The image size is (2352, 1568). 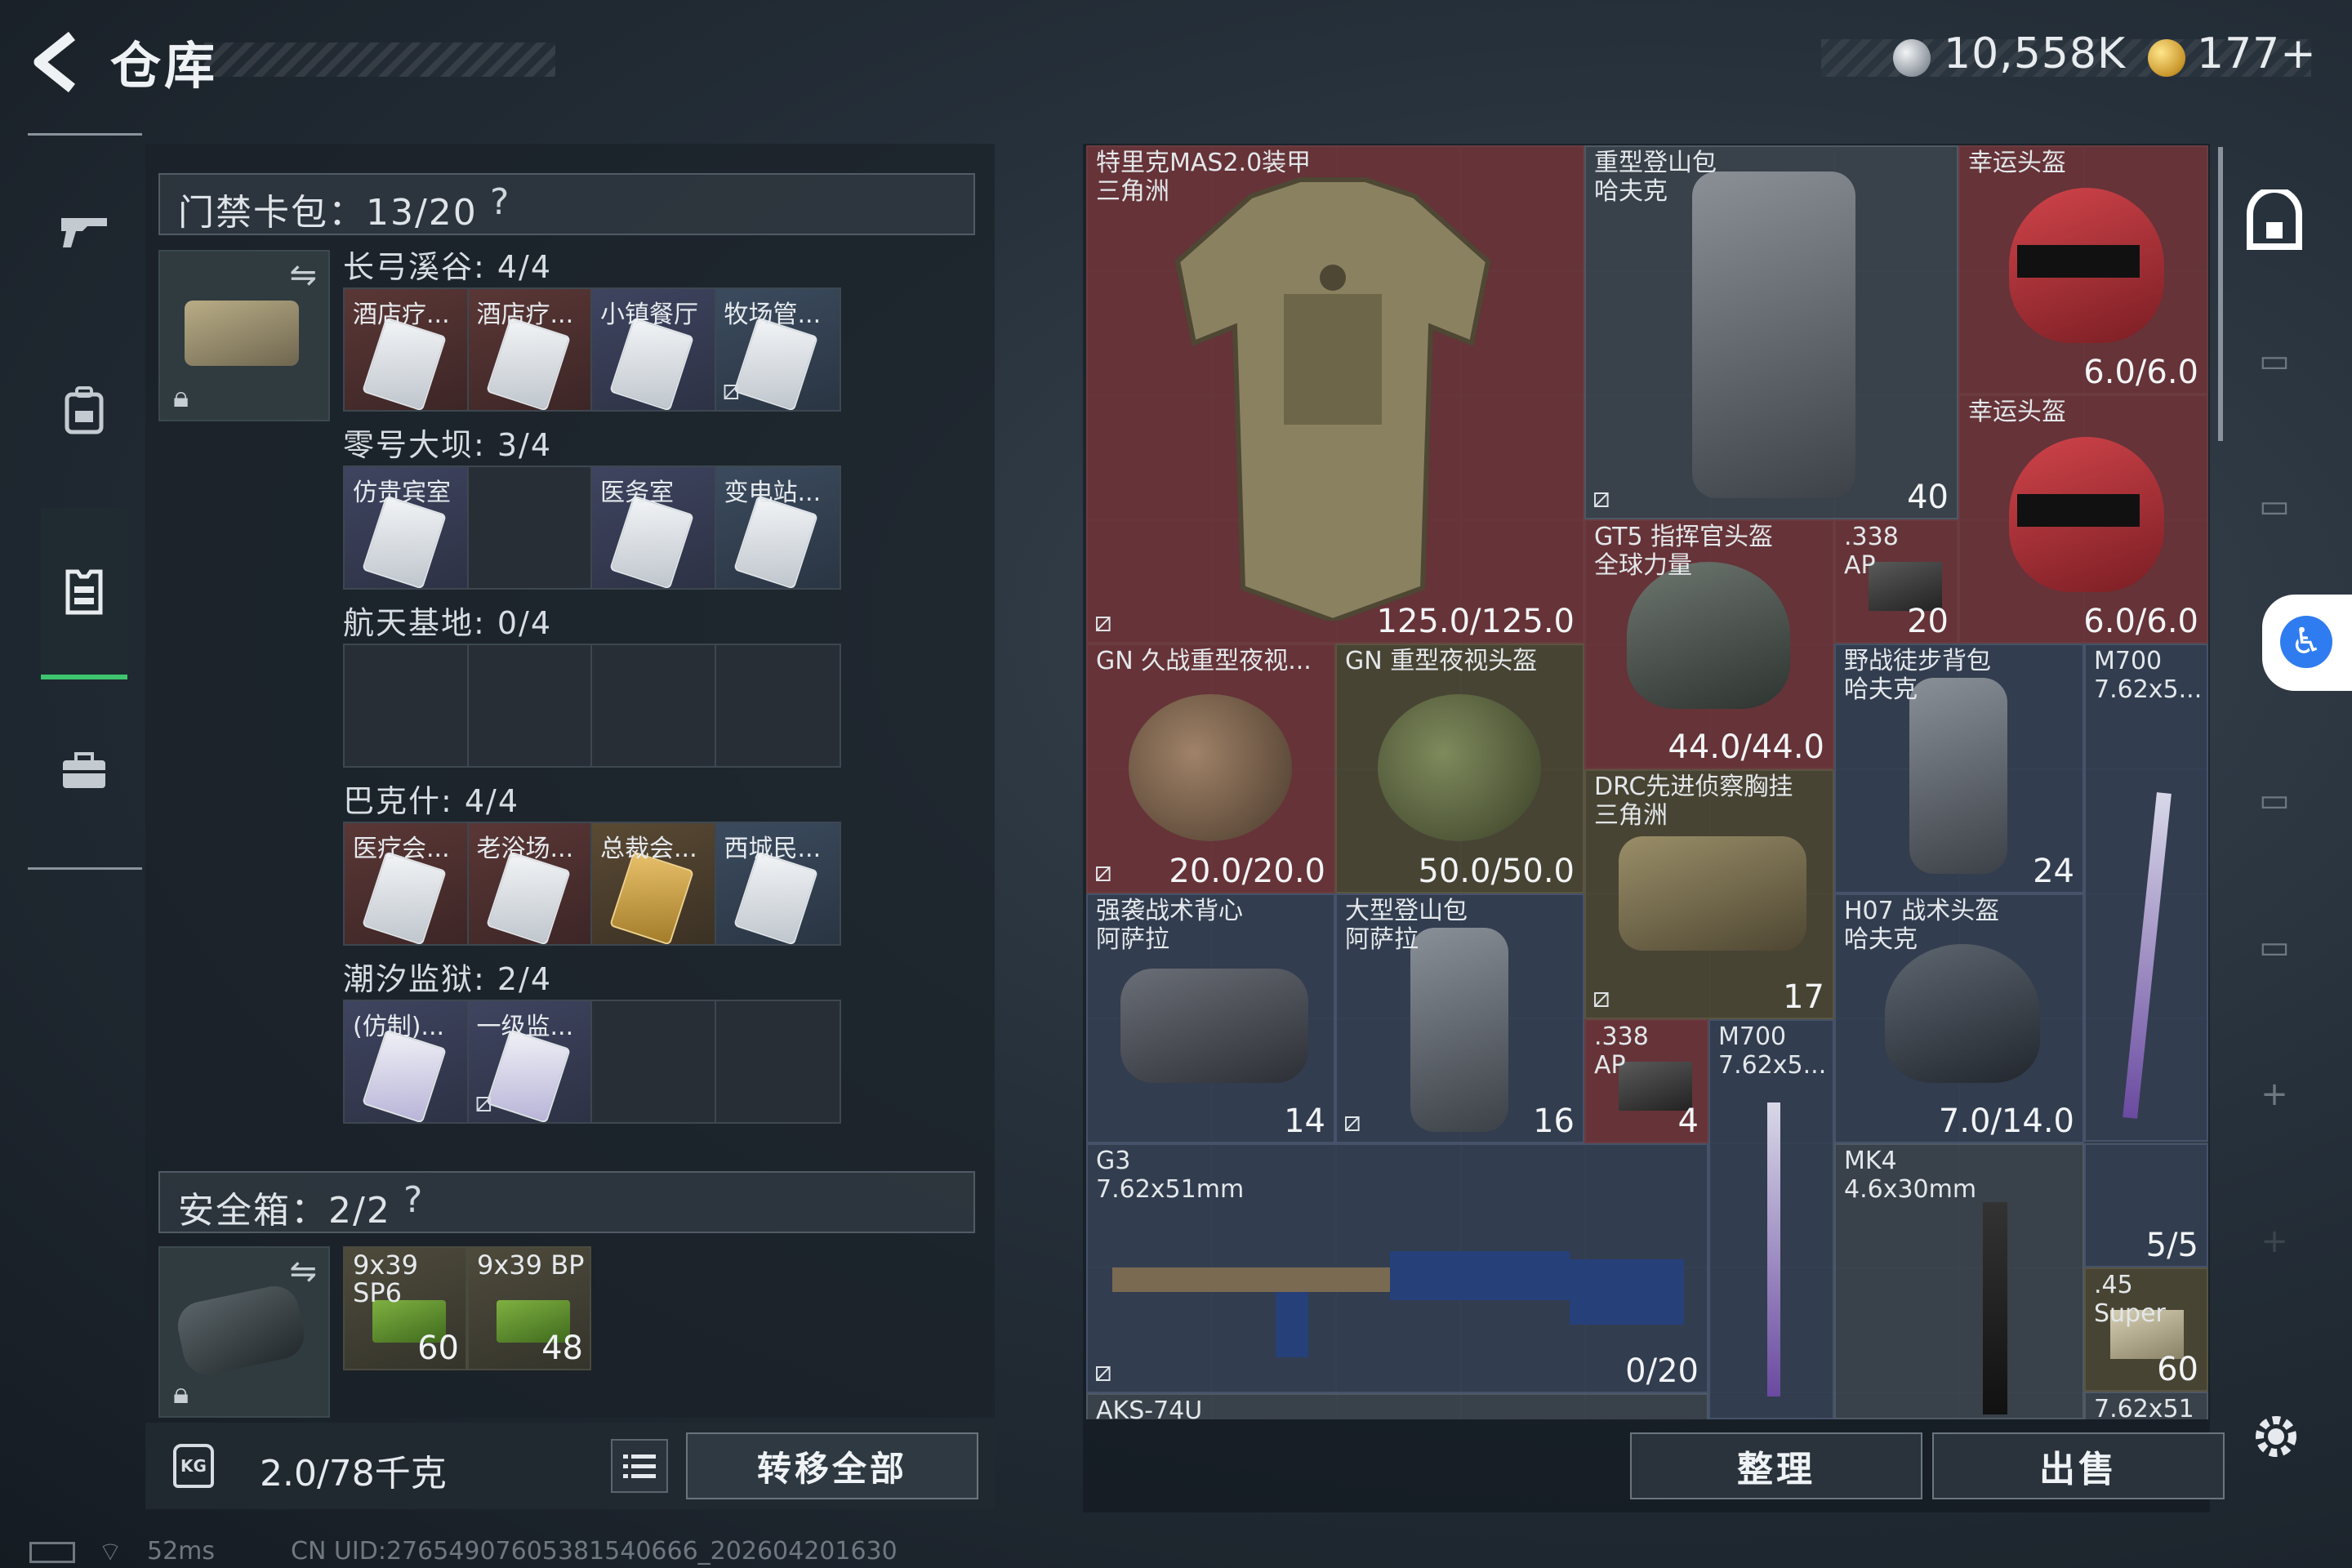 I want to click on keycard-pouch-slot: ⇋ 🔒︎, so click(x=244, y=335).